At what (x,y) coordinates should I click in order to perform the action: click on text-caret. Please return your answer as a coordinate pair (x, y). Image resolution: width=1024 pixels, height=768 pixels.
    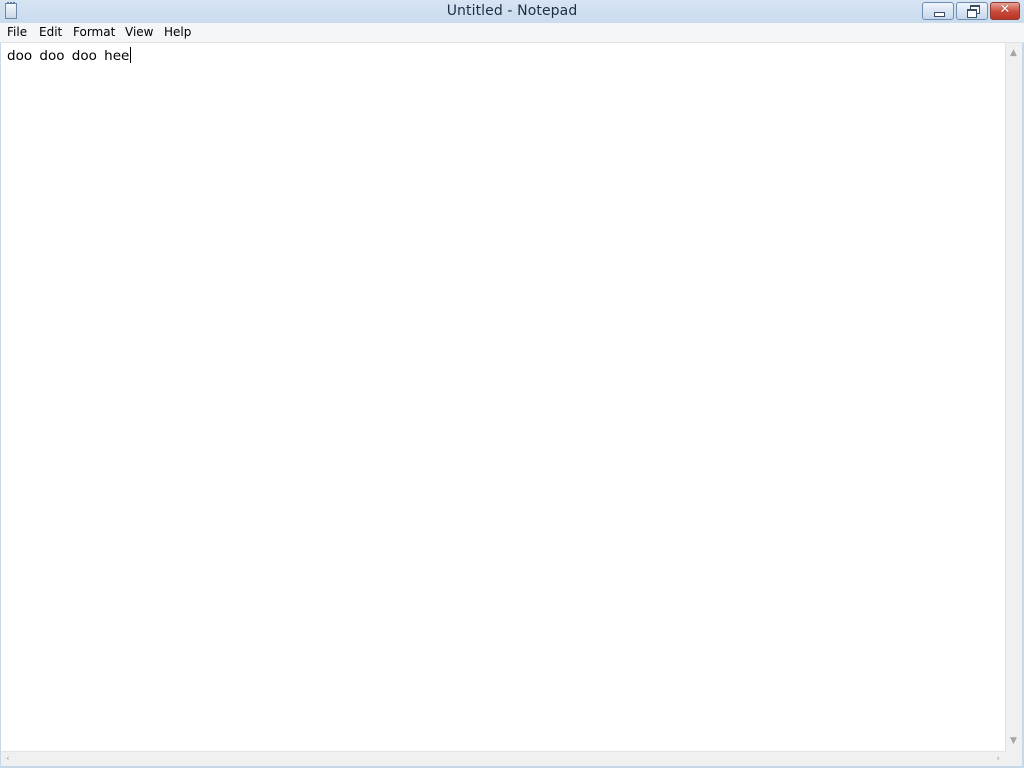
    Looking at the image, I should click on (131, 55).